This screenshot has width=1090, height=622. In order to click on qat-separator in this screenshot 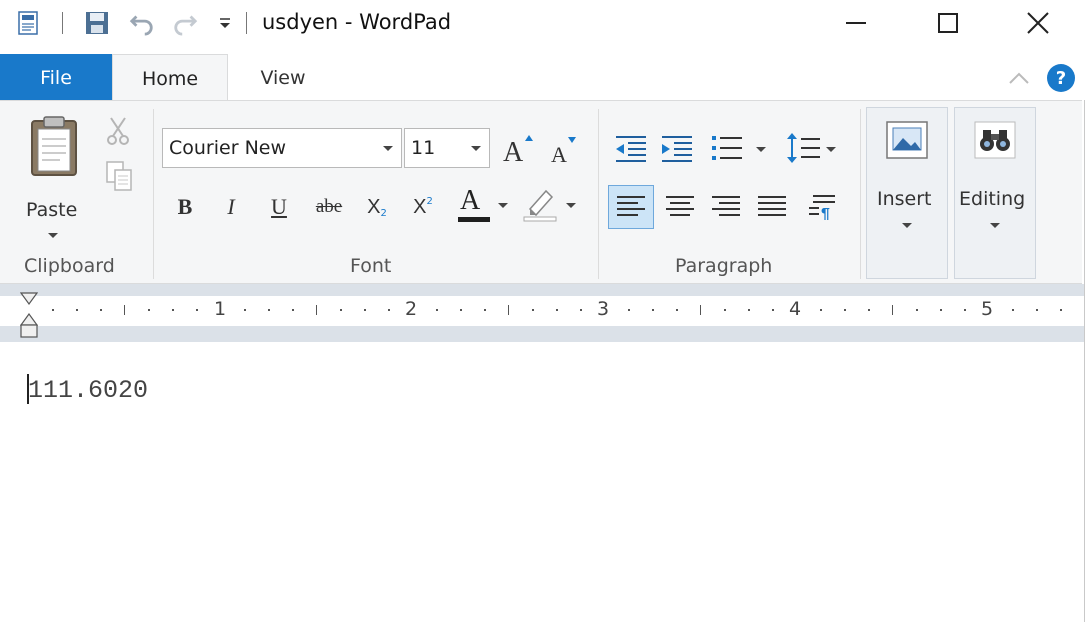, I will do `click(62, 23)`.